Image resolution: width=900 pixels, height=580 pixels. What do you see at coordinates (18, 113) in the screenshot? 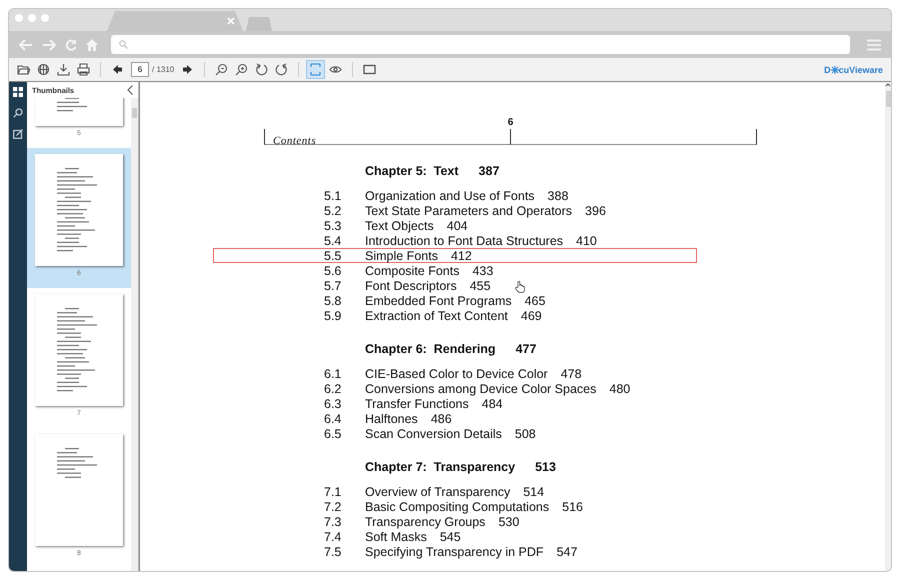
I see `search-tool` at bounding box center [18, 113].